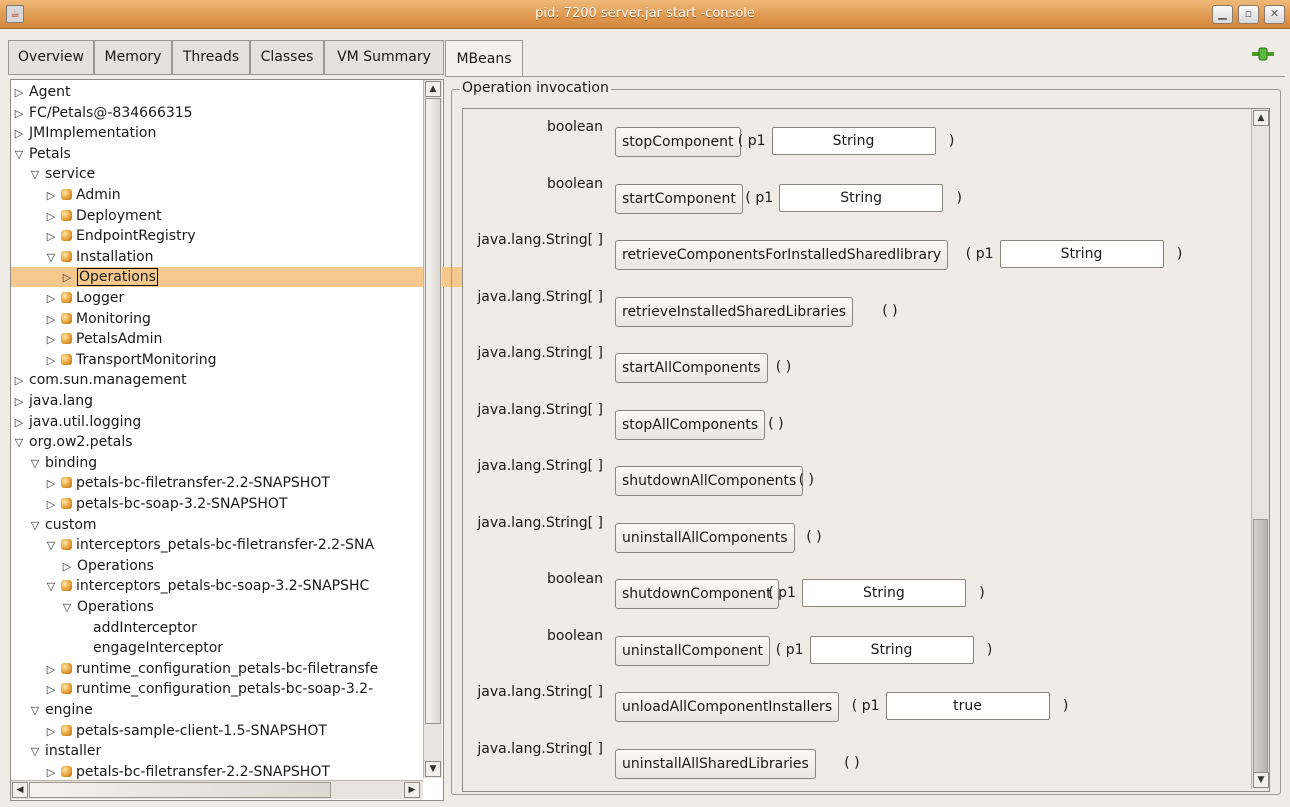 This screenshot has width=1290, height=807. Describe the element at coordinates (697, 594) in the screenshot. I see `invoke-operation-button: shutdownComponent` at that location.